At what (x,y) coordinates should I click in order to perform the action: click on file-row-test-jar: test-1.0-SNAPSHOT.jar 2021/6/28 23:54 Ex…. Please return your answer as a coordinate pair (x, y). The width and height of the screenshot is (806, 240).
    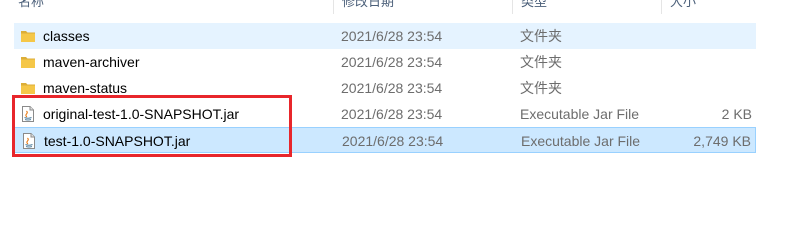
    Looking at the image, I should click on (385, 140).